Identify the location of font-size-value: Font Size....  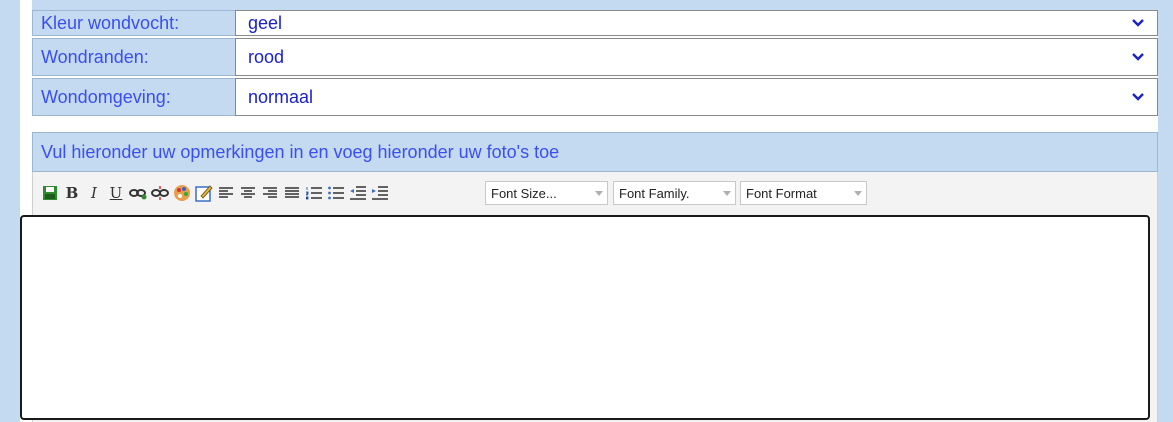
(524, 193).